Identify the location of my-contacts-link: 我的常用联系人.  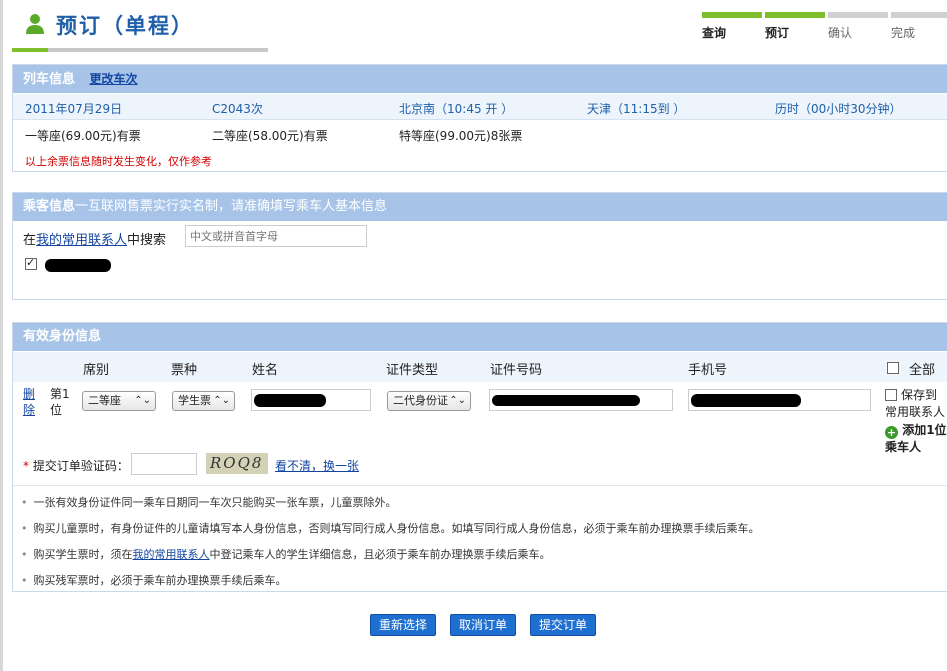
(81, 240).